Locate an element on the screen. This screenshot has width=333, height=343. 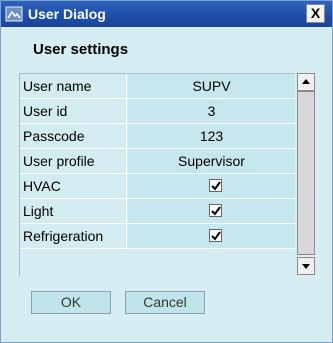
window-title: User Dialog is located at coordinates (67, 14).